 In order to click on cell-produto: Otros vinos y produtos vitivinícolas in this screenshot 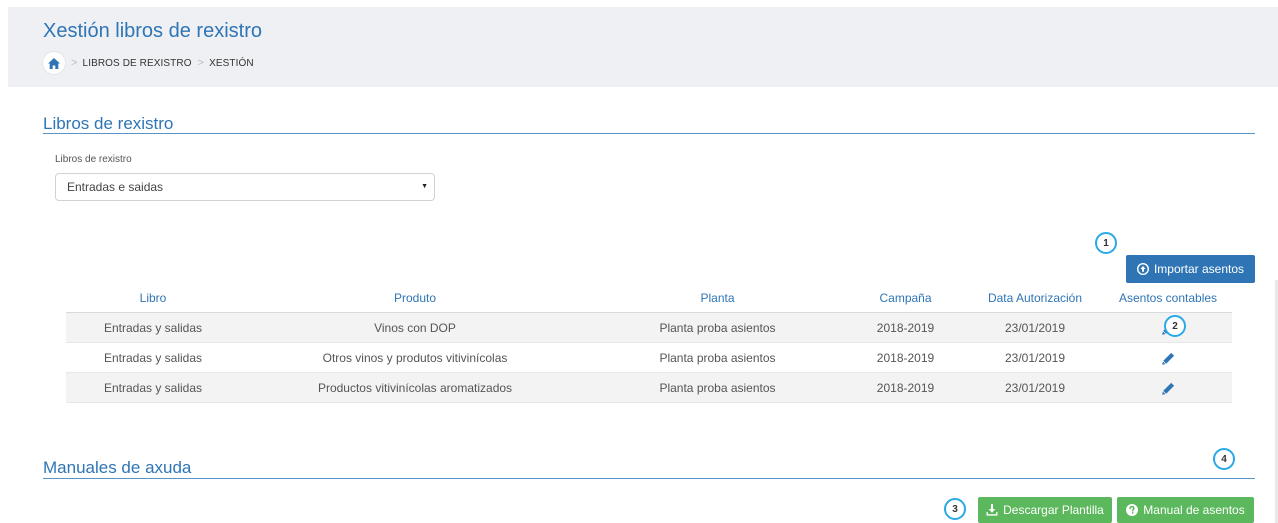, I will do `click(415, 357)`.